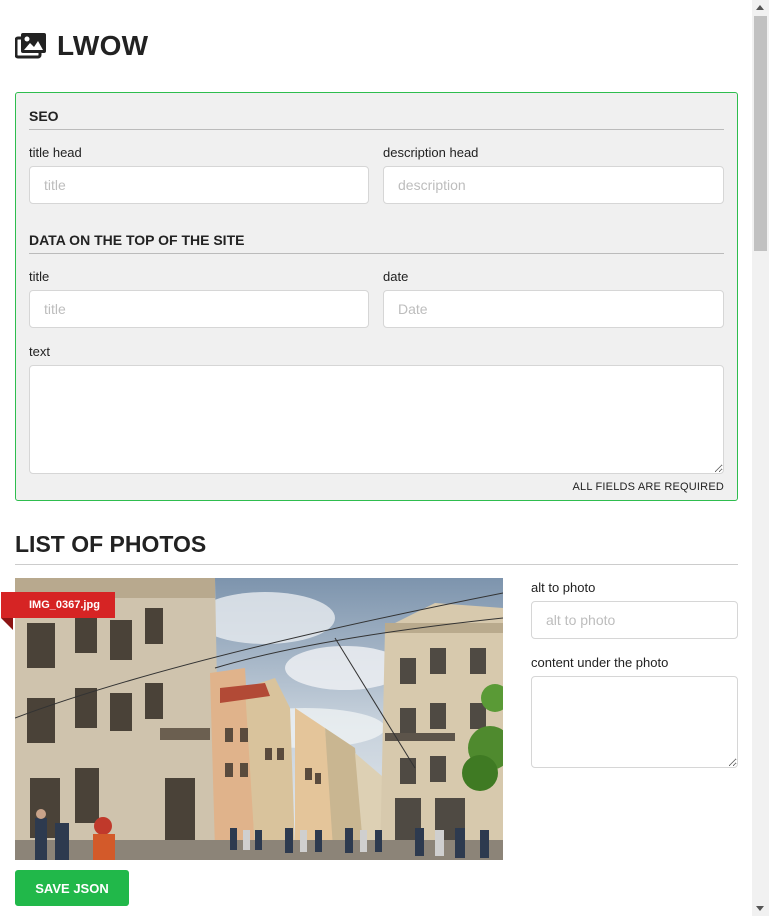 Image resolution: width=769 pixels, height=916 pixels. I want to click on title-input, so click(199, 309).